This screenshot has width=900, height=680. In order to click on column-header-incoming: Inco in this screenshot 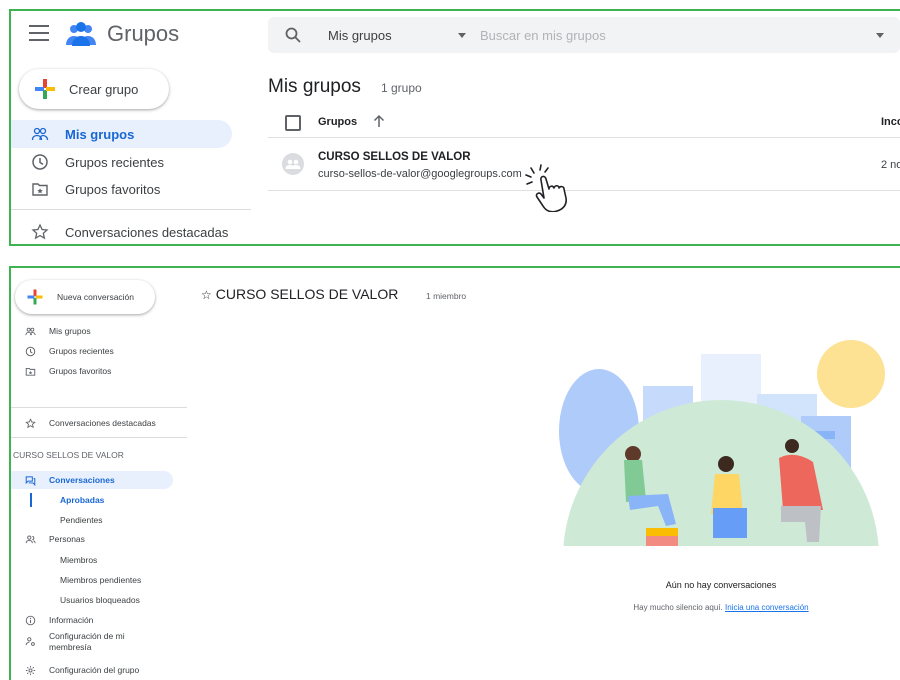, I will do `click(890, 122)`.